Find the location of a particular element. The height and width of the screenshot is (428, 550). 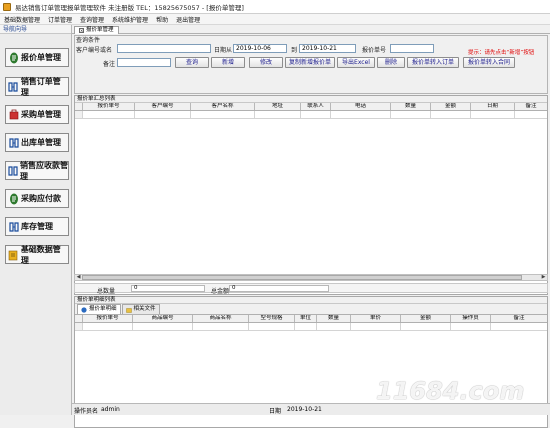

nav-purchase-label: 采购单管理 is located at coordinates (41, 114).